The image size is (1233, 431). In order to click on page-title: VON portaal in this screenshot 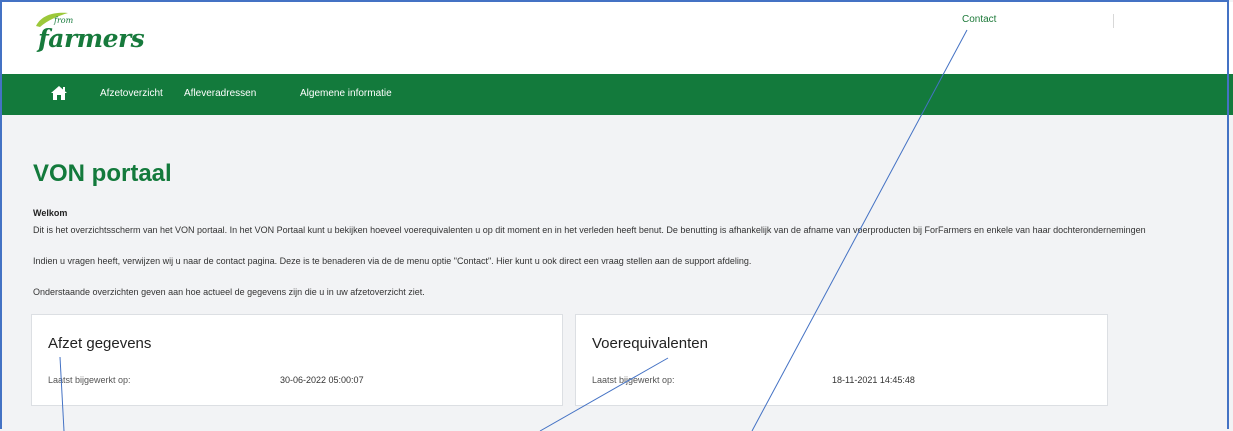, I will do `click(102, 173)`.